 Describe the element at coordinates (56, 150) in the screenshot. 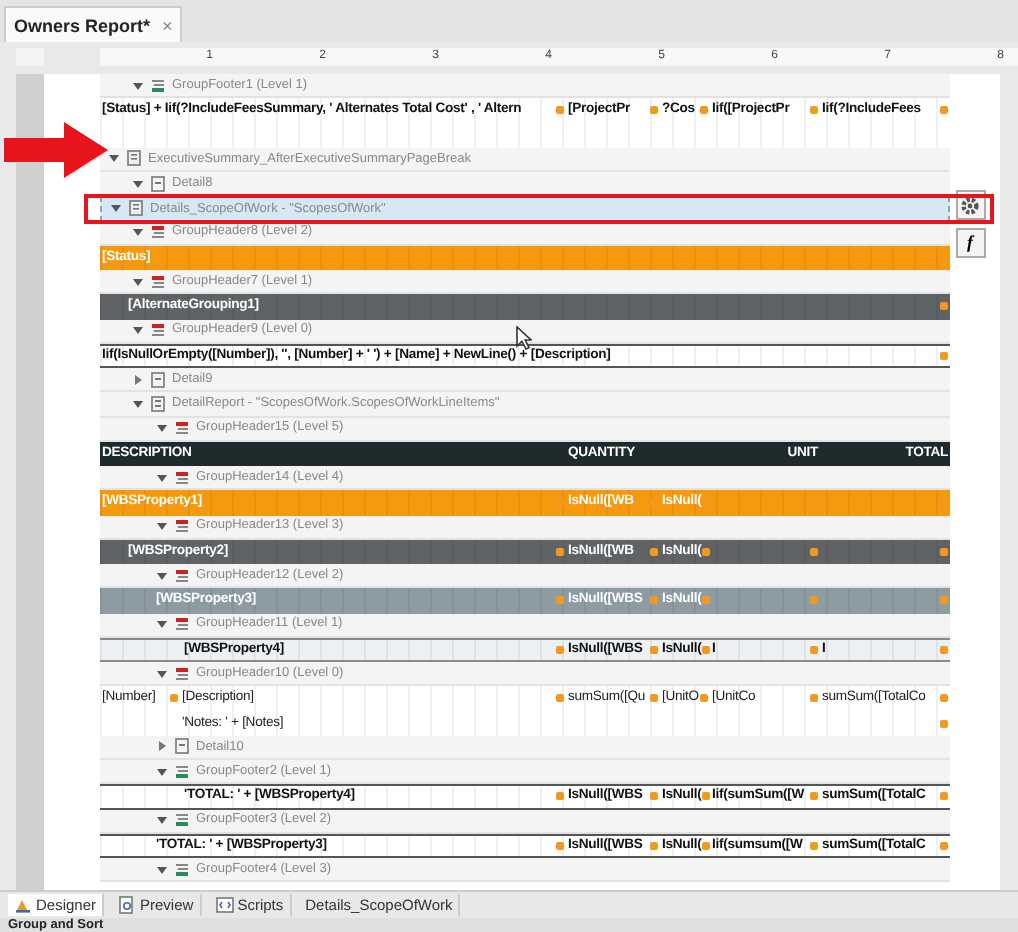

I see `pointer-arrow` at that location.